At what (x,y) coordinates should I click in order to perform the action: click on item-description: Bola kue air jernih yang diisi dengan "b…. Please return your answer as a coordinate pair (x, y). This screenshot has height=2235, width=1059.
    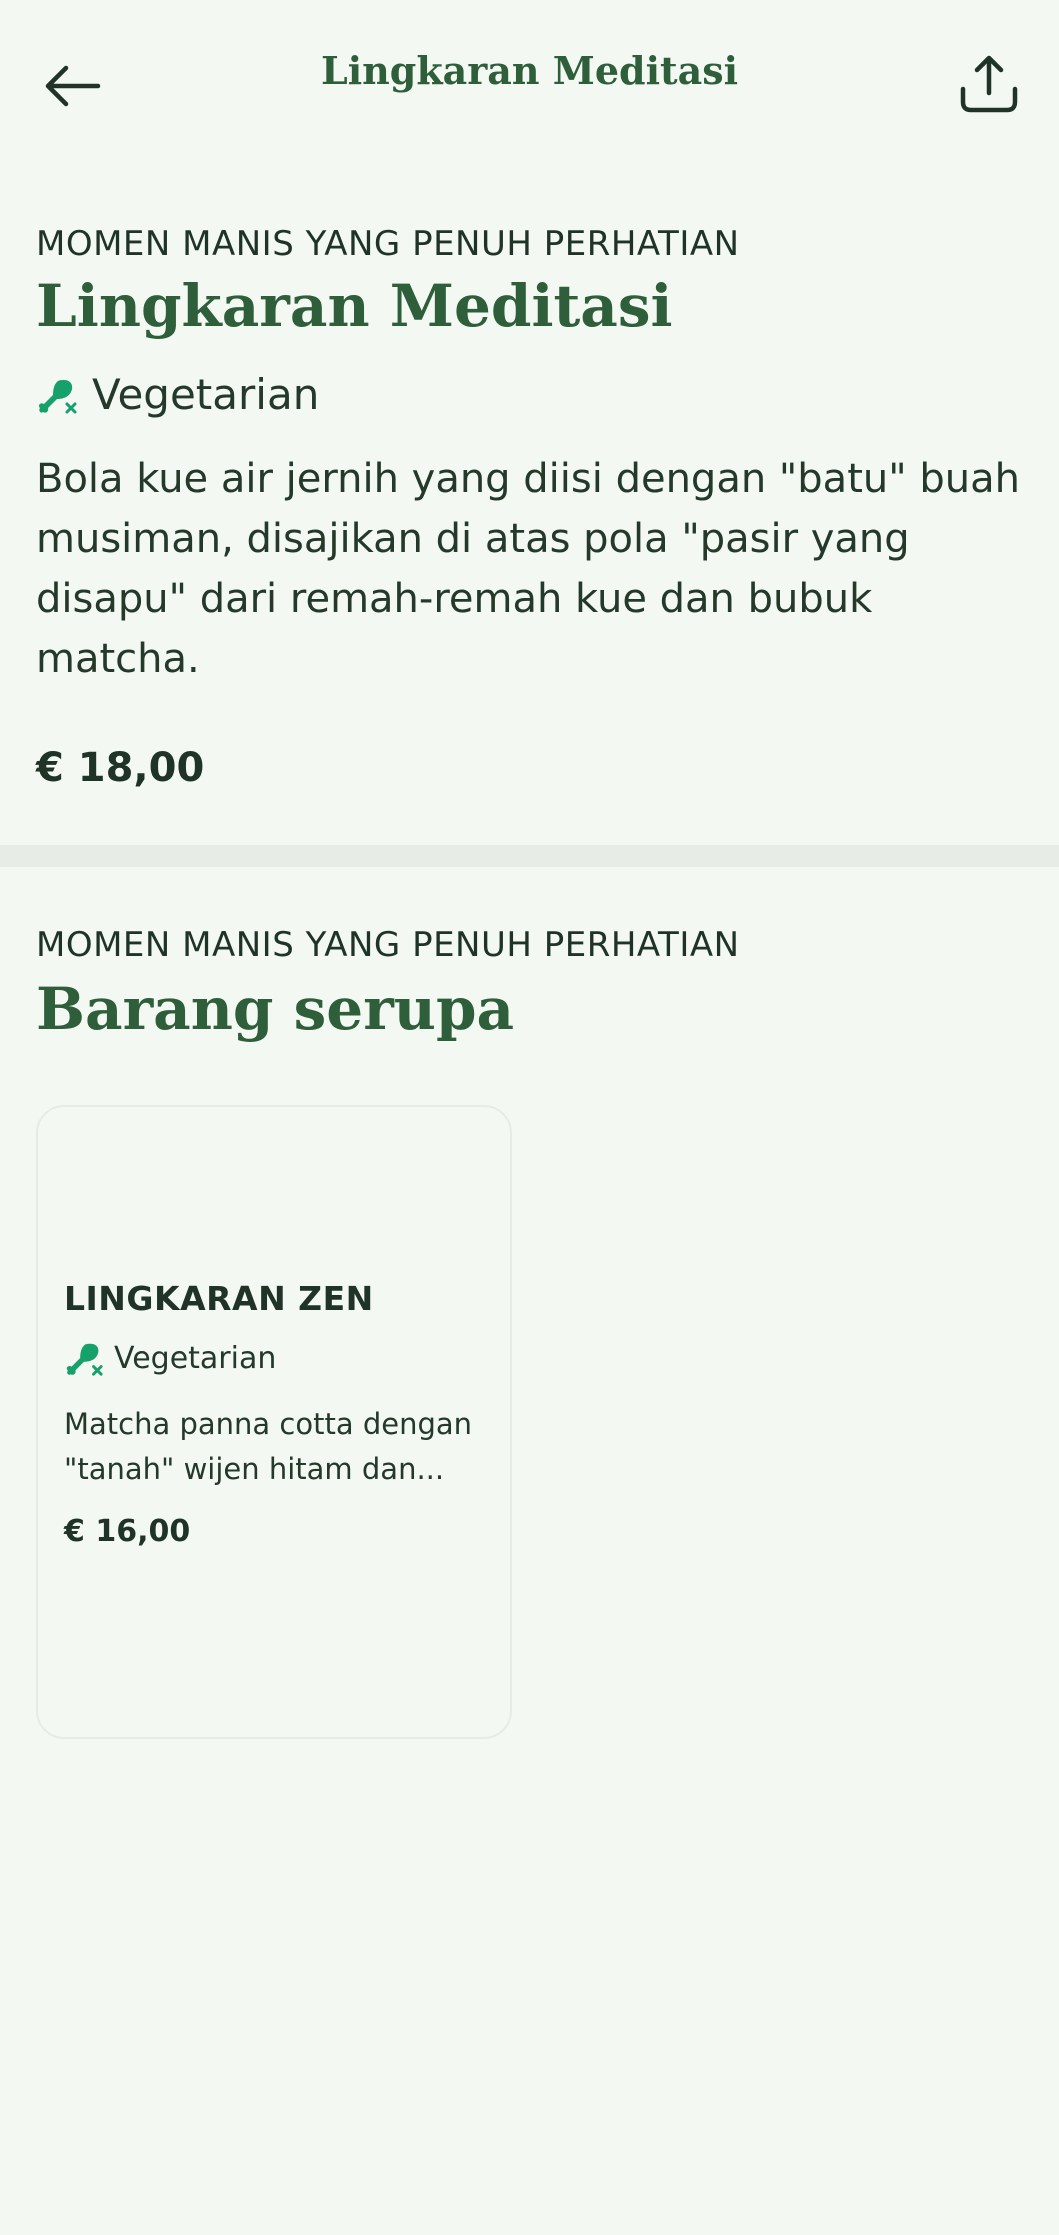
    Looking at the image, I should click on (528, 569).